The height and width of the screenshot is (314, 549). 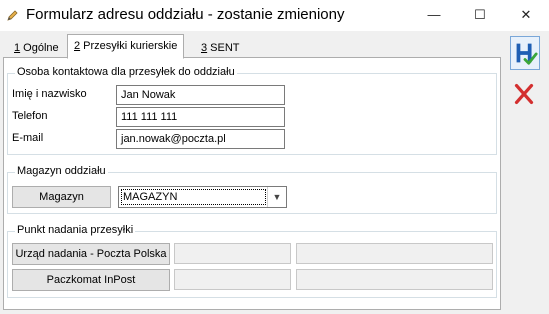 I want to click on save-check-icon, so click(x=527, y=54).